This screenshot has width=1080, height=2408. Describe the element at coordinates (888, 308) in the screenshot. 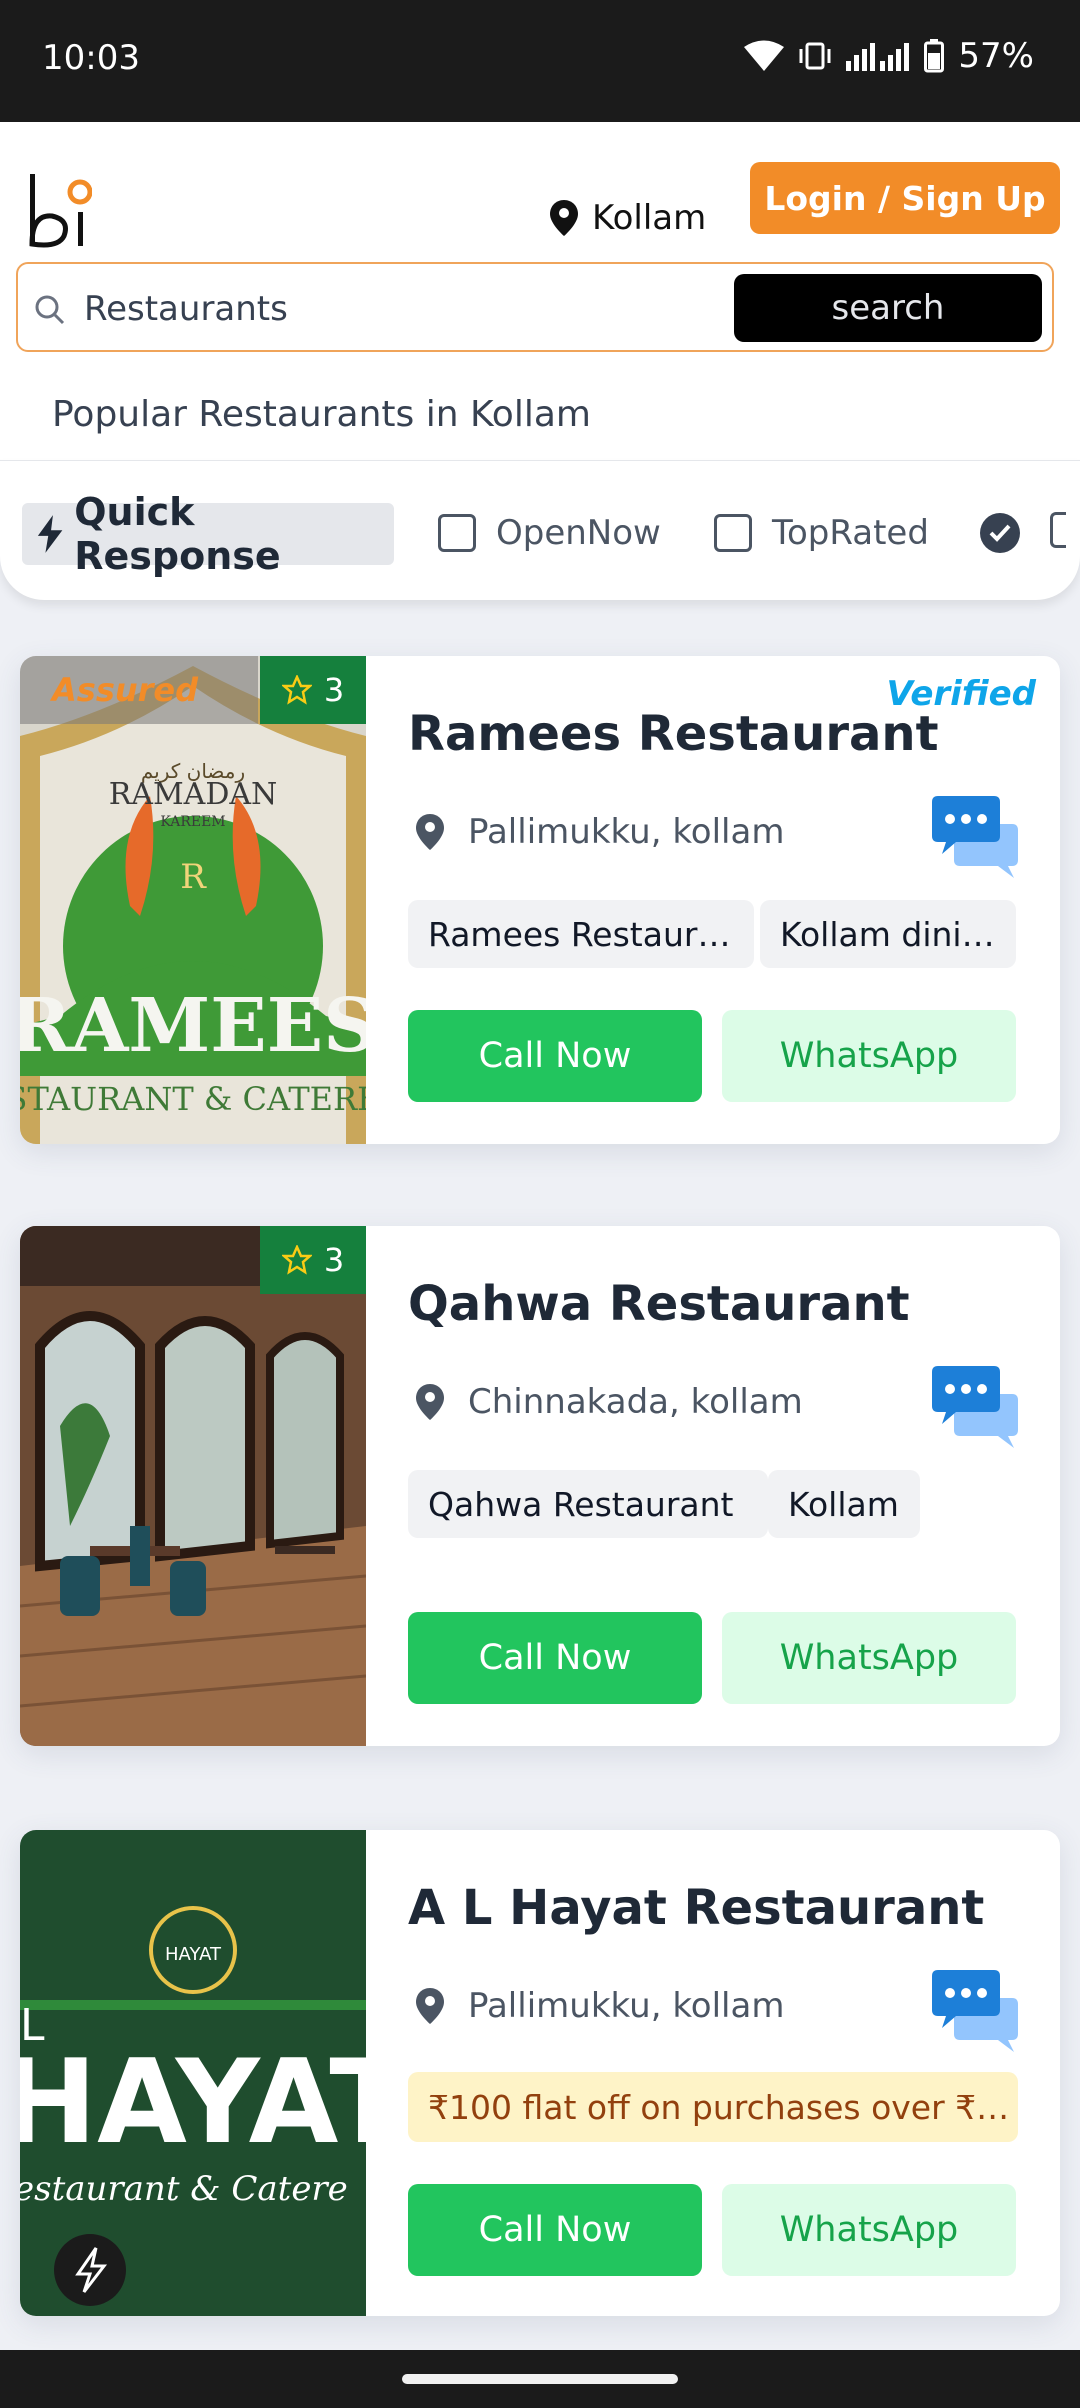

I see `search-button: search` at that location.